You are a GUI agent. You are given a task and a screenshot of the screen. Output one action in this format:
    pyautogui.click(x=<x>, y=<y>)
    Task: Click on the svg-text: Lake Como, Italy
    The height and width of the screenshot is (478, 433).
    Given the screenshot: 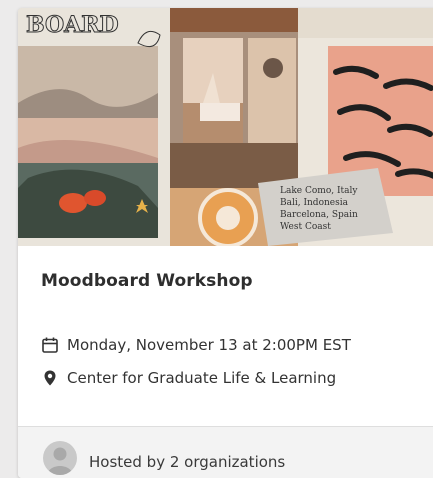 What is the action you would take?
    pyautogui.click(x=319, y=191)
    